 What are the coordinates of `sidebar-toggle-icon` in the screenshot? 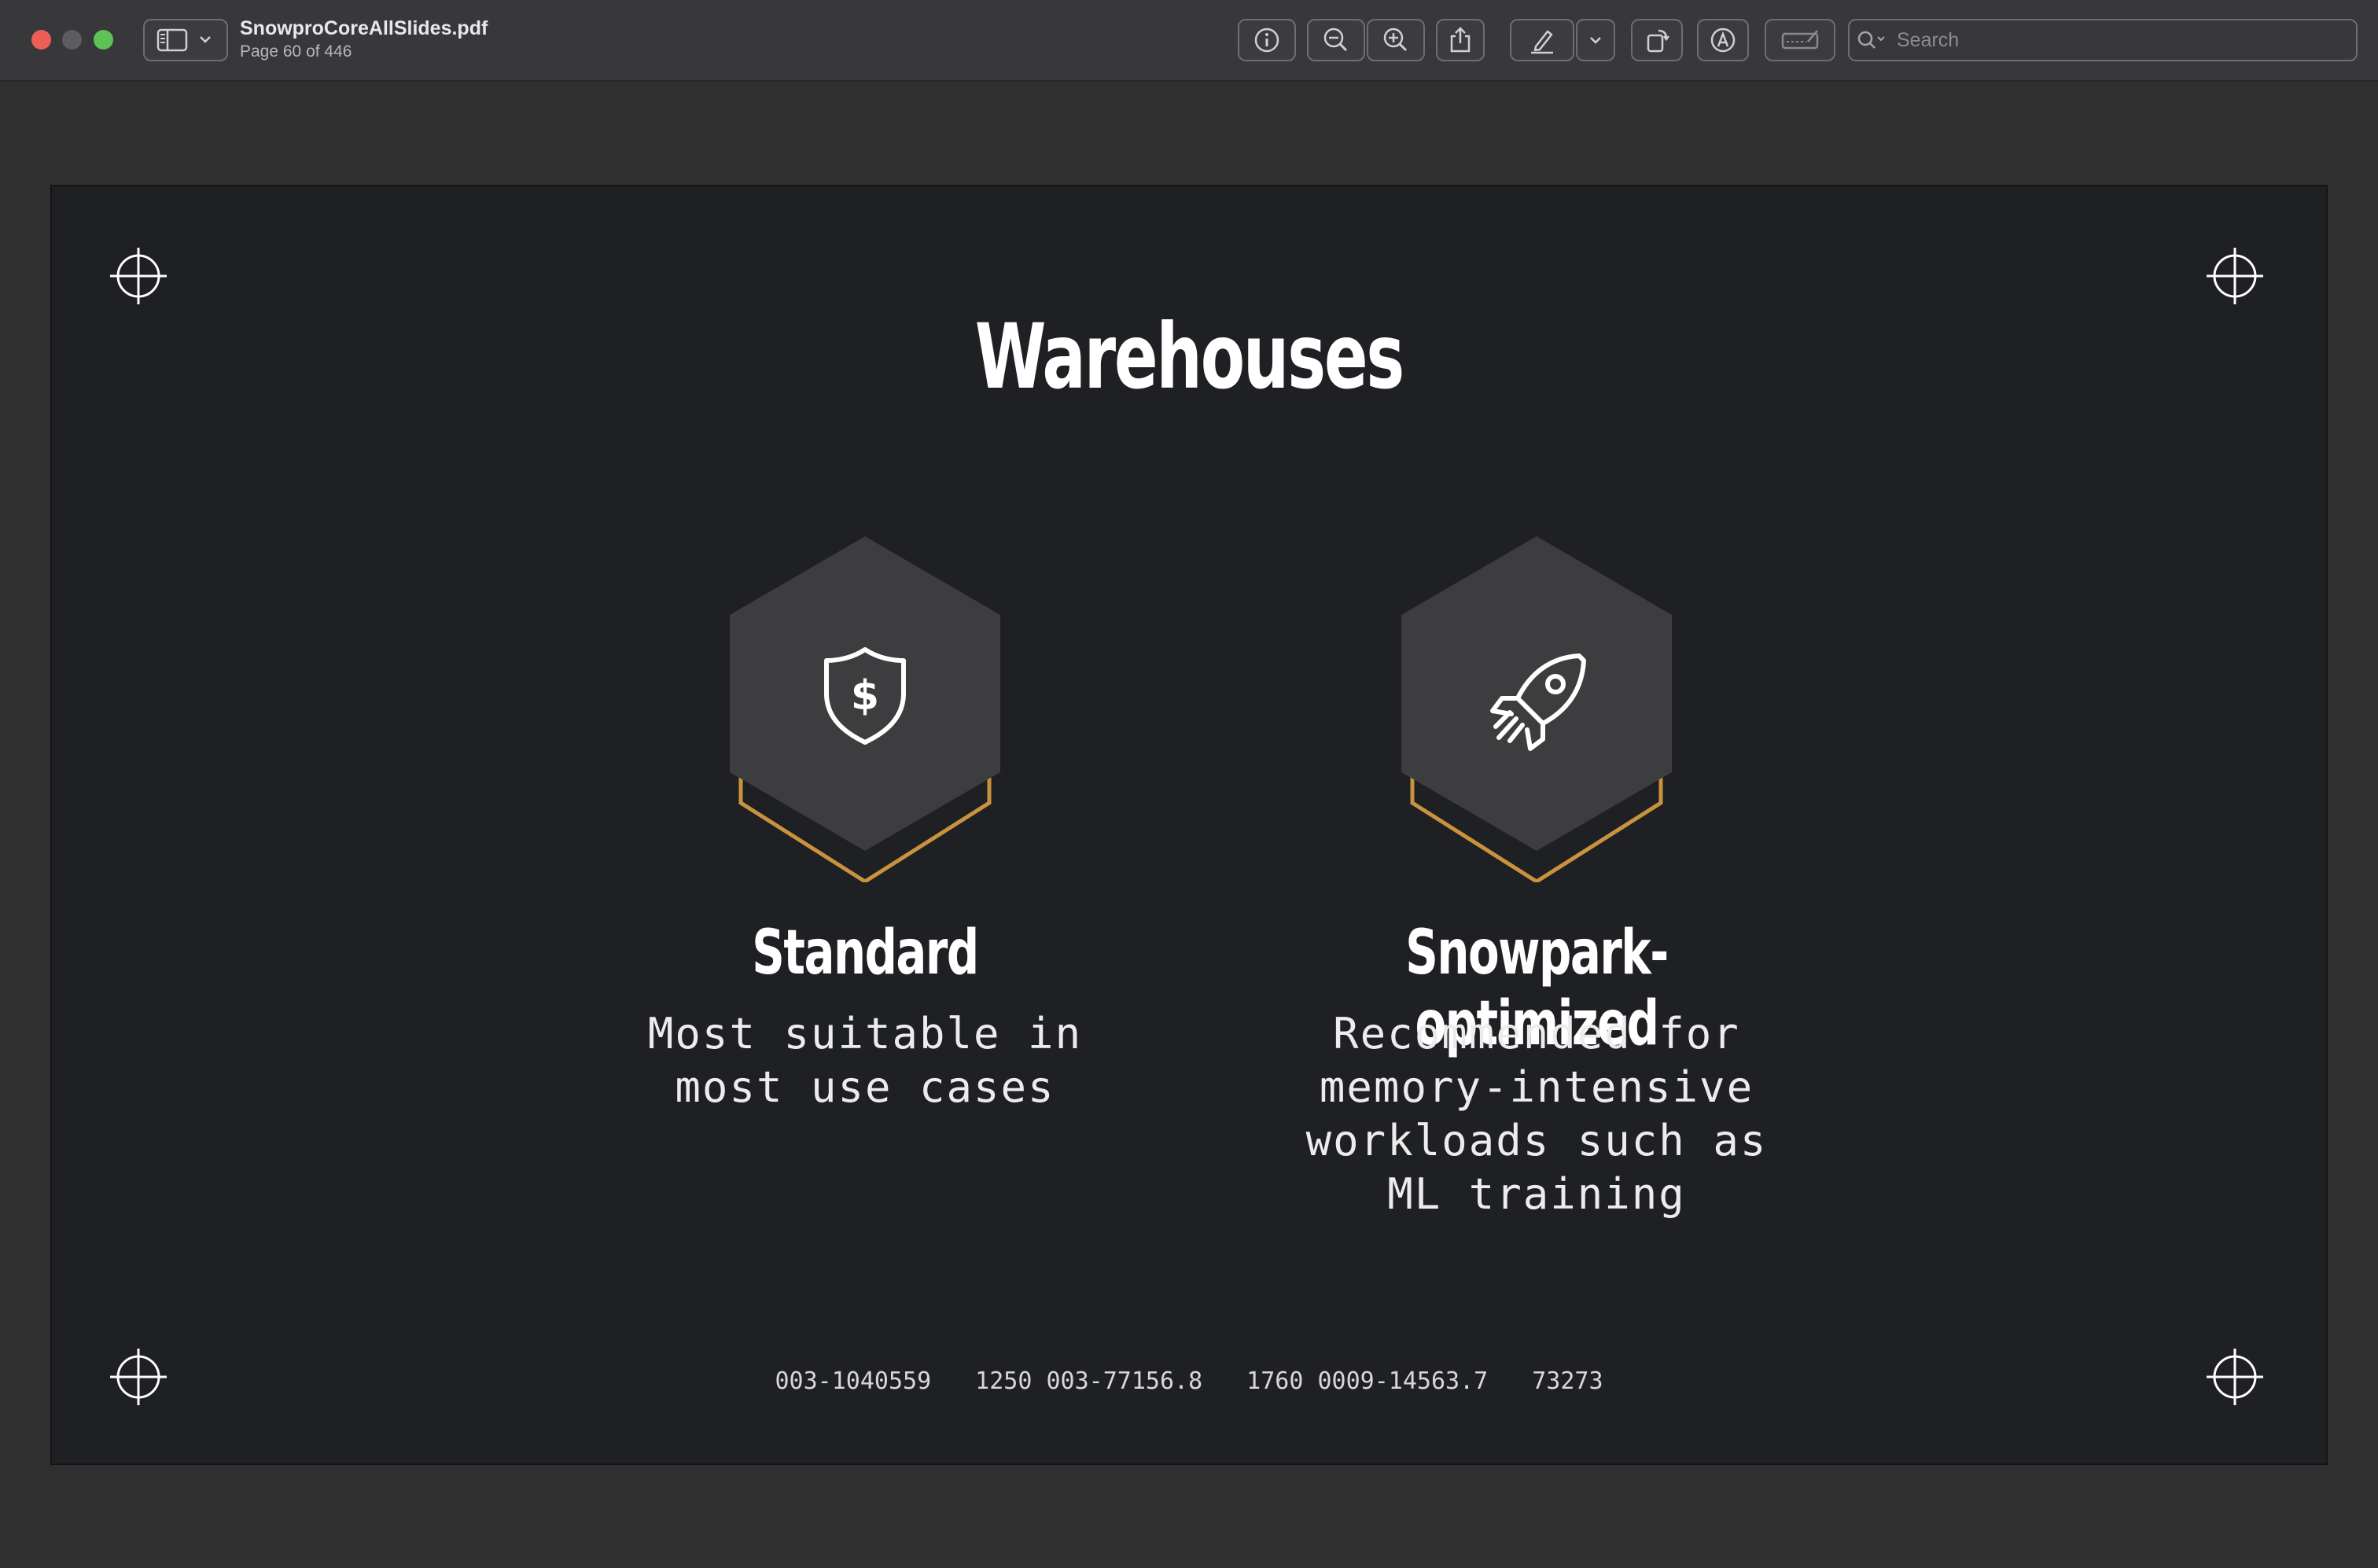 It's located at (183, 40).